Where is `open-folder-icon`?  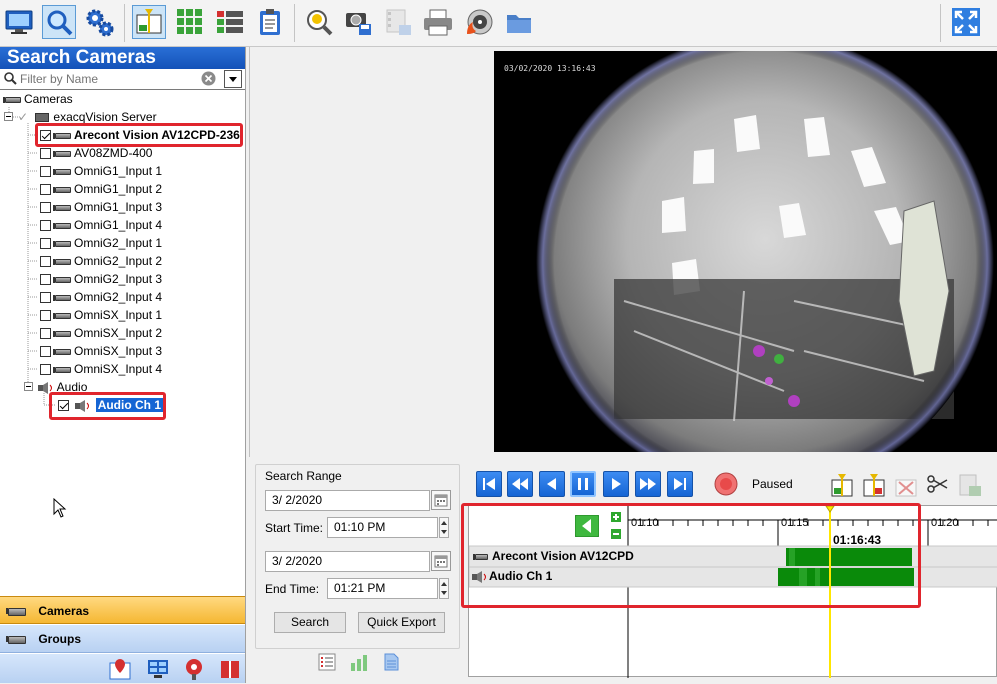
open-folder-icon is located at coordinates (519, 22).